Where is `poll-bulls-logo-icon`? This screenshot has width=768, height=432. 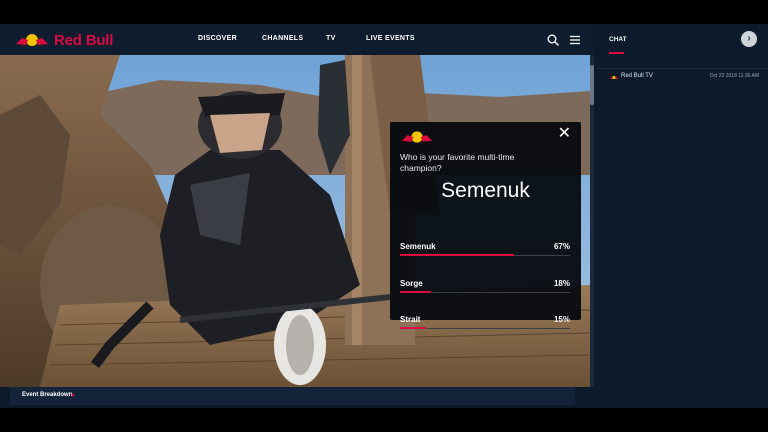
poll-bulls-logo-icon is located at coordinates (417, 137).